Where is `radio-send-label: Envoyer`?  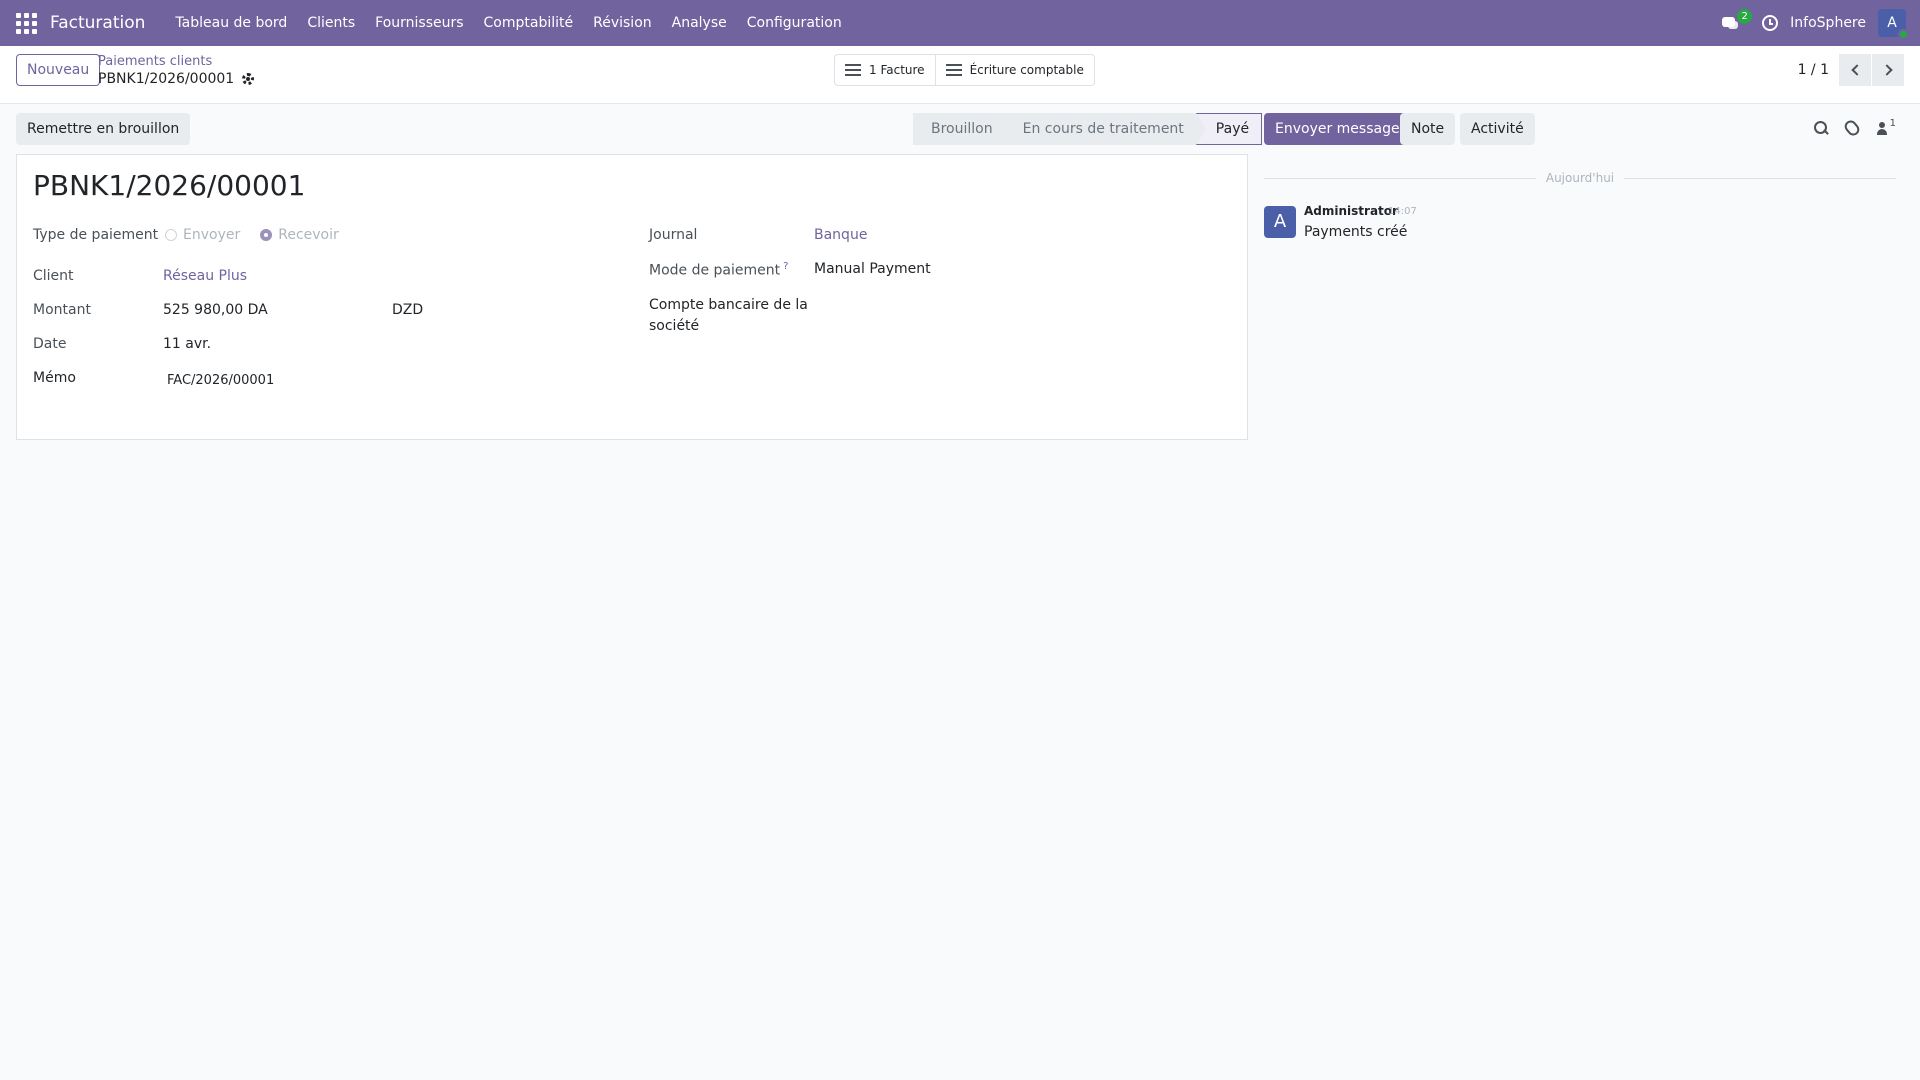 radio-send-label: Envoyer is located at coordinates (211, 235).